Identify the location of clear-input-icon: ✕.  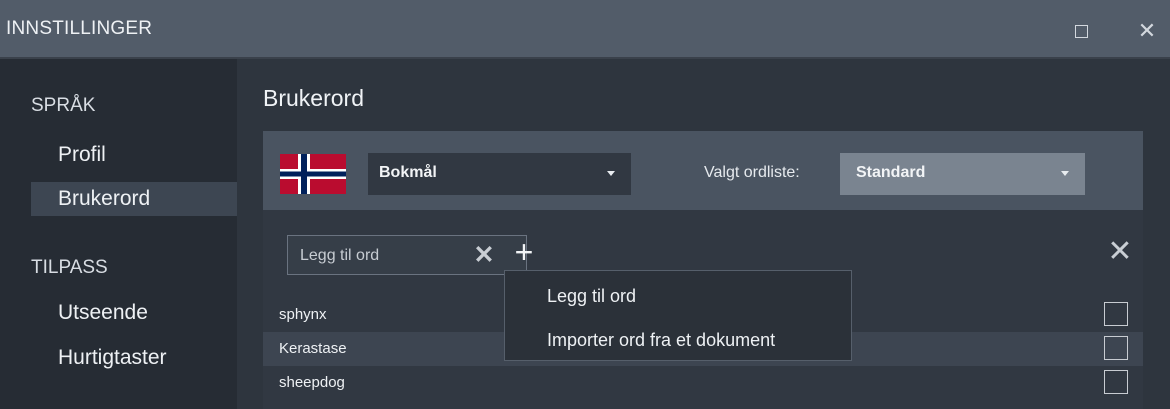
(484, 255).